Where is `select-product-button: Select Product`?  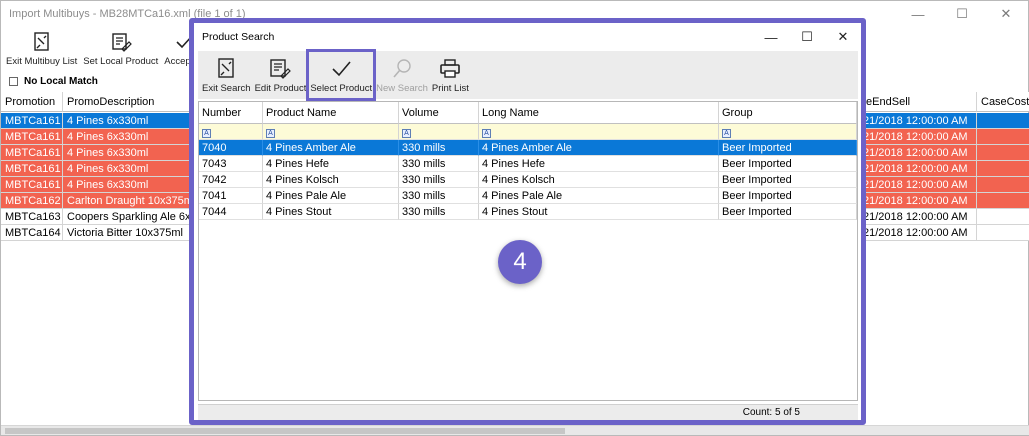 select-product-button: Select Product is located at coordinates (341, 75).